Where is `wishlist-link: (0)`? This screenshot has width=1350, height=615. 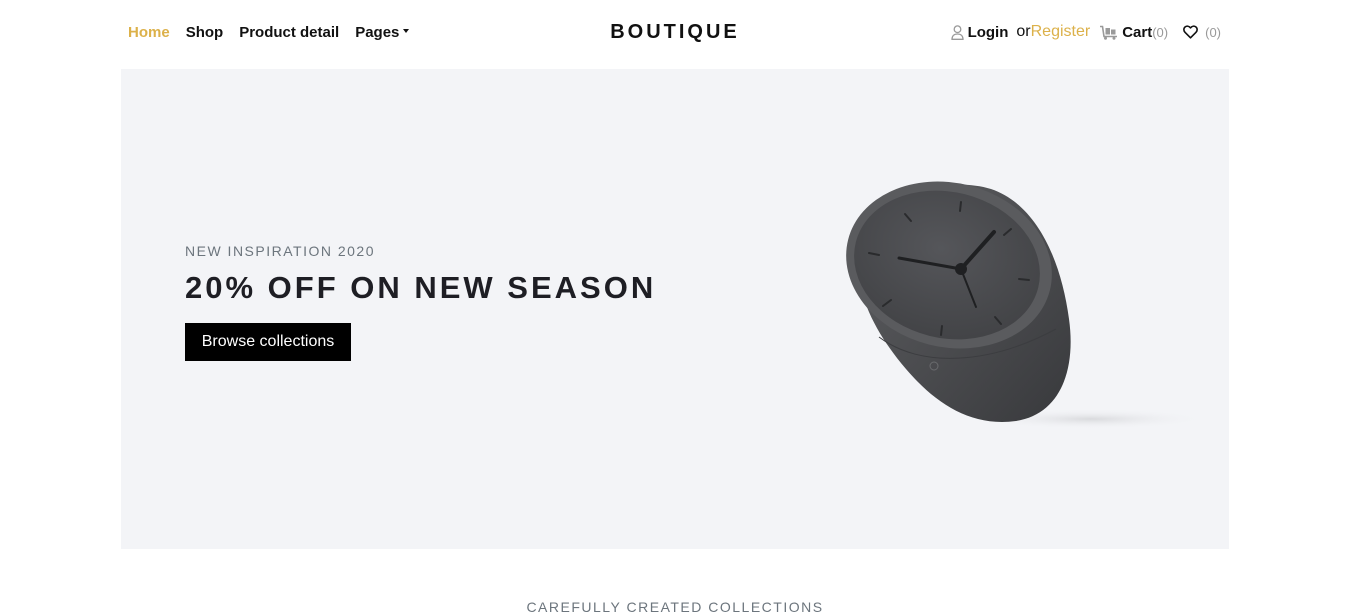
wishlist-link: (0) is located at coordinates (1202, 32).